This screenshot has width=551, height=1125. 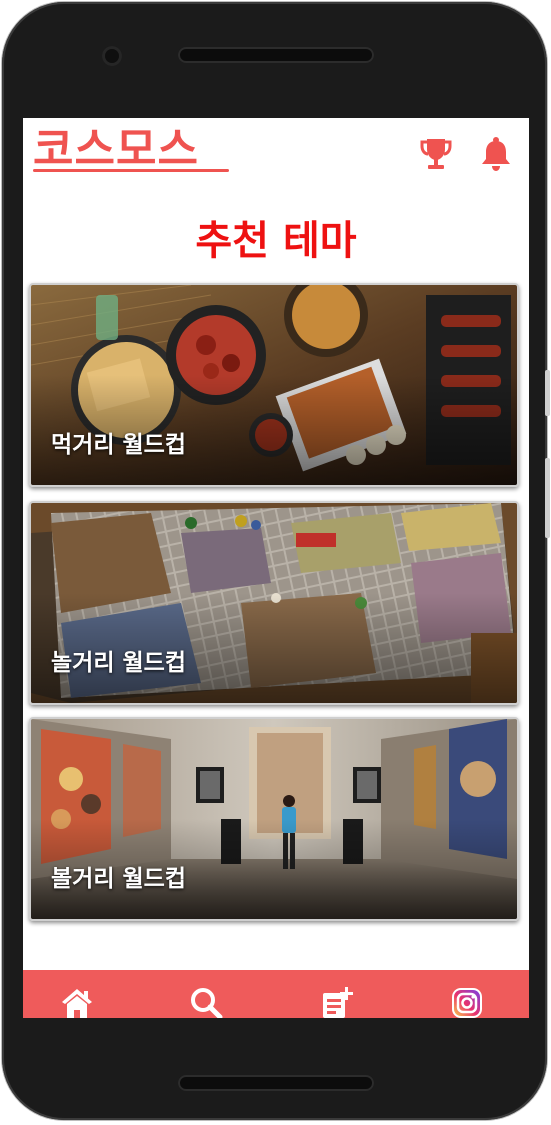 What do you see at coordinates (496, 154) in the screenshot?
I see `bell-icon` at bounding box center [496, 154].